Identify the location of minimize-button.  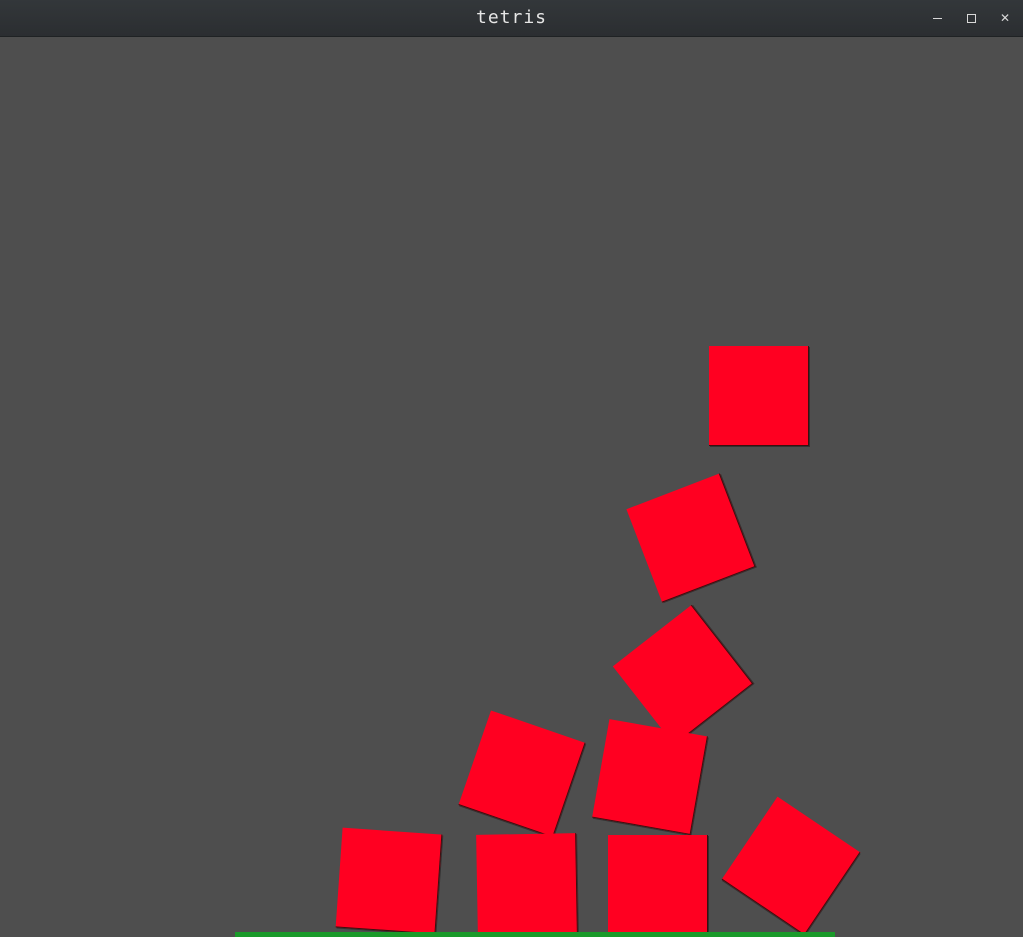
(937, 18).